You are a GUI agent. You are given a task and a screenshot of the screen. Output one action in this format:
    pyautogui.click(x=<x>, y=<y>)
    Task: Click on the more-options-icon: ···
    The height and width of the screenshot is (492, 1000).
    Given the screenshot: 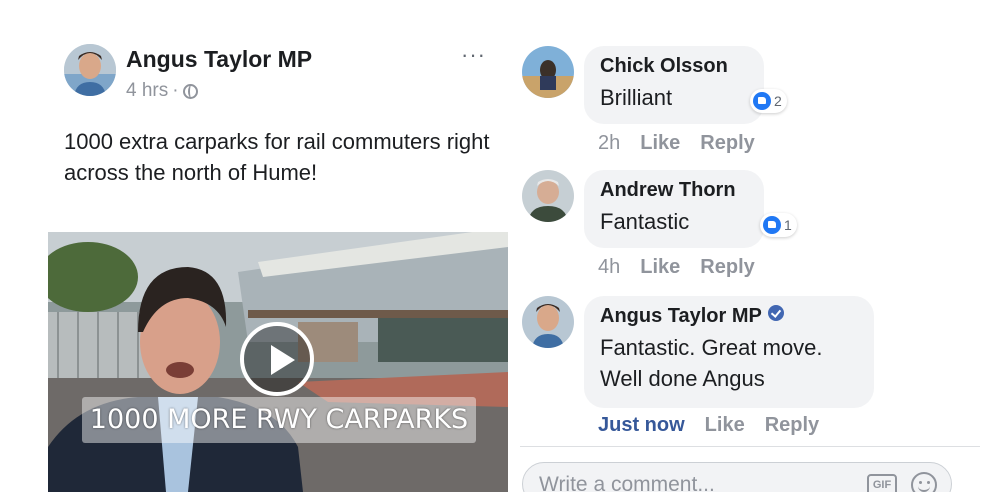 What is the action you would take?
    pyautogui.click(x=473, y=55)
    